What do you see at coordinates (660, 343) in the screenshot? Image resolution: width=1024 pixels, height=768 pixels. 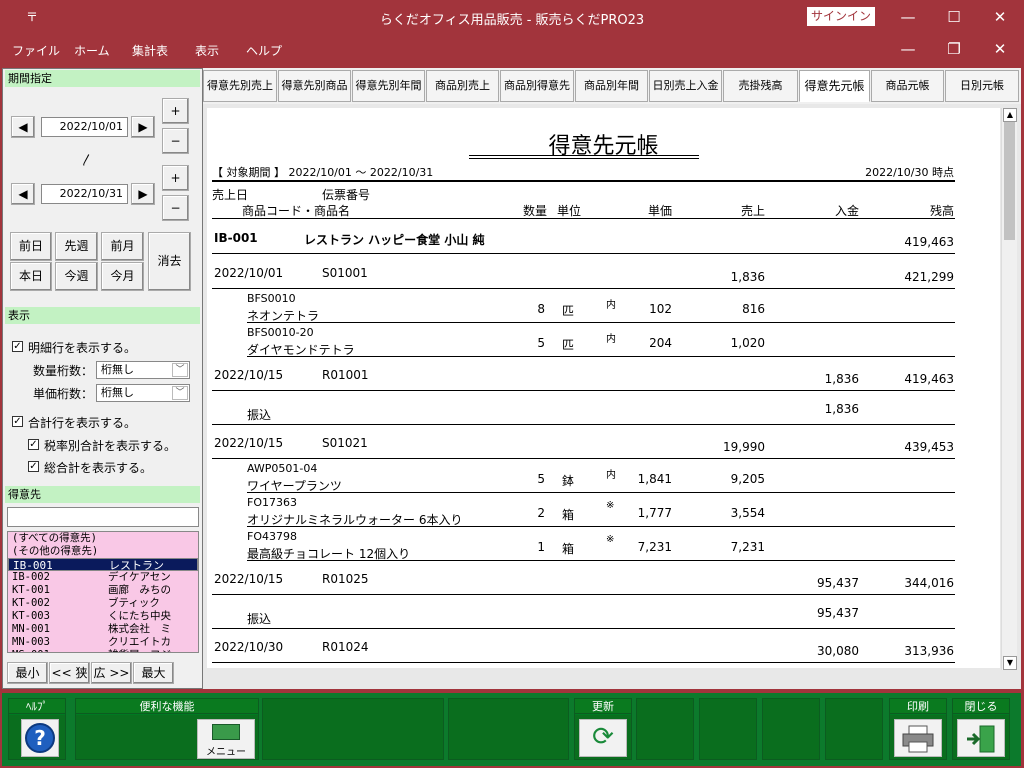 I see `item-price: 204` at bounding box center [660, 343].